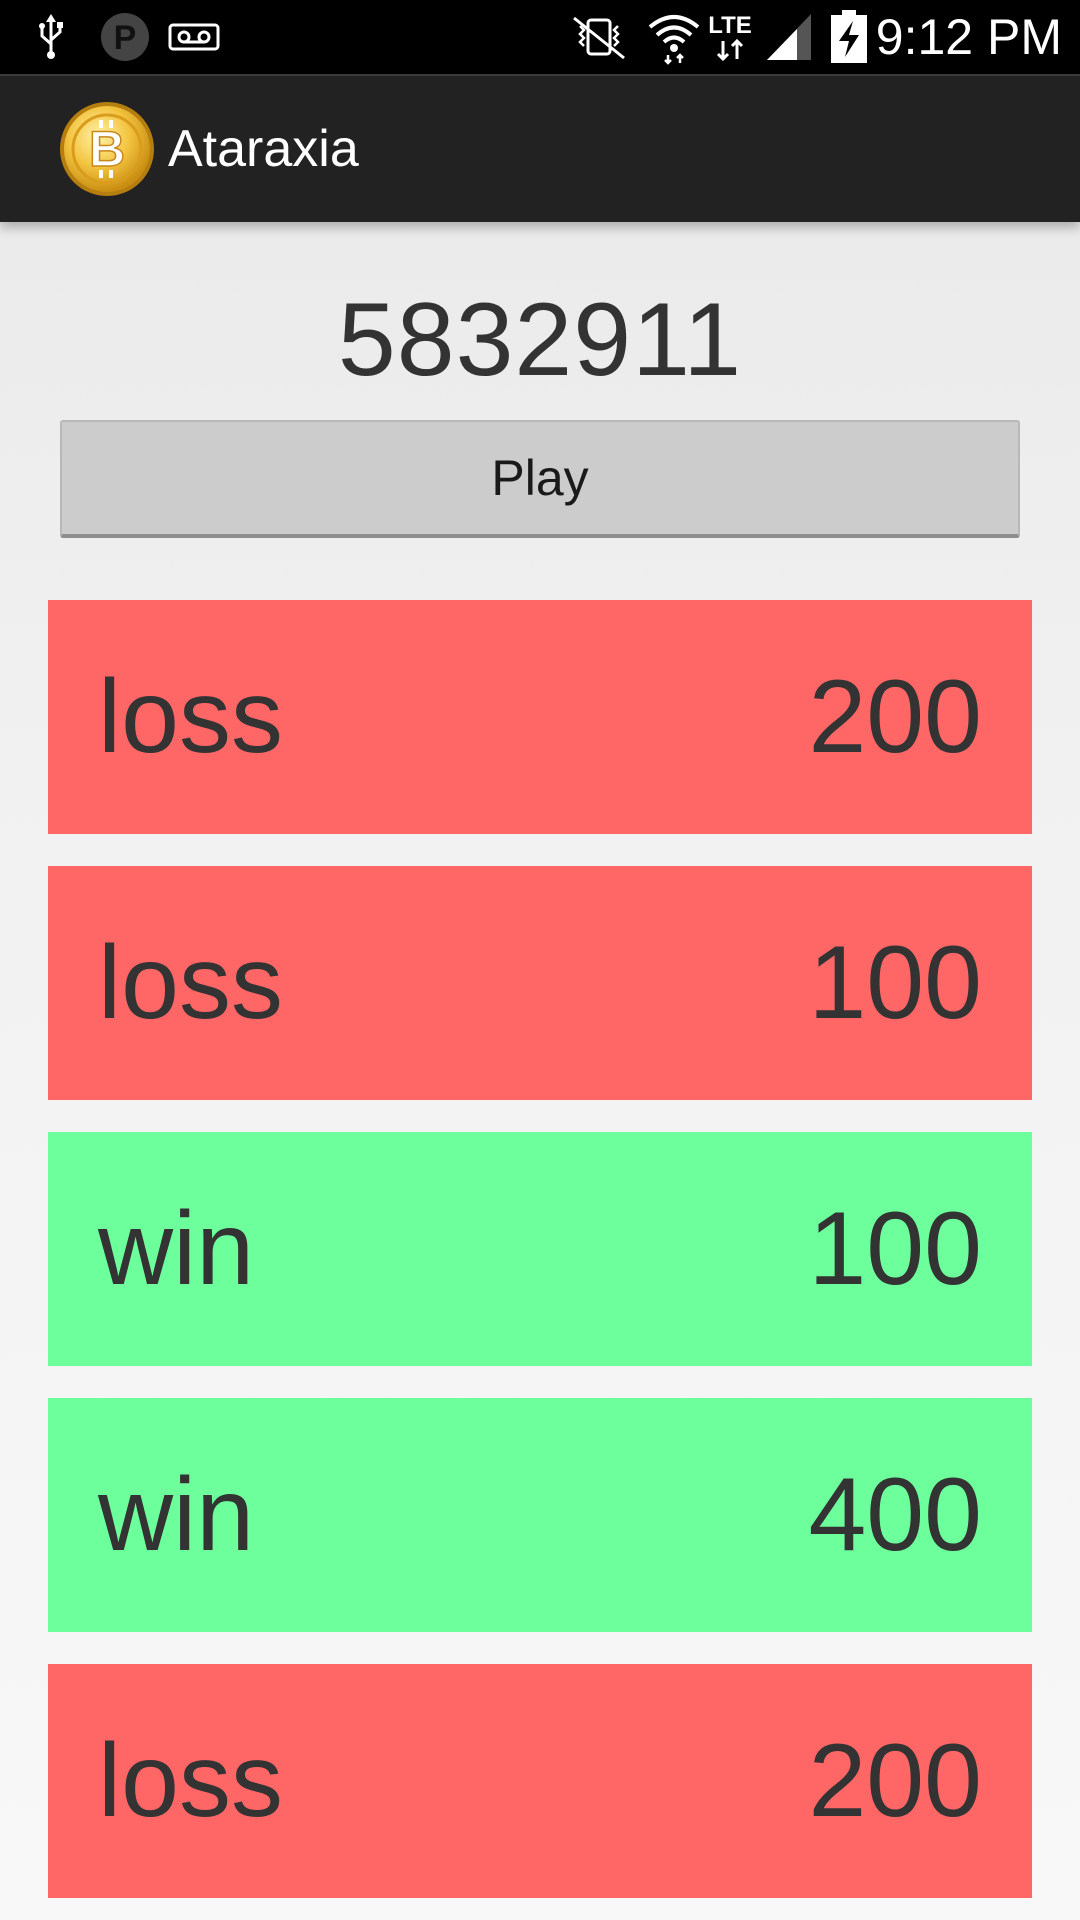 The image size is (1080, 1920). I want to click on action-bar: B Ataraxia, so click(540, 148).